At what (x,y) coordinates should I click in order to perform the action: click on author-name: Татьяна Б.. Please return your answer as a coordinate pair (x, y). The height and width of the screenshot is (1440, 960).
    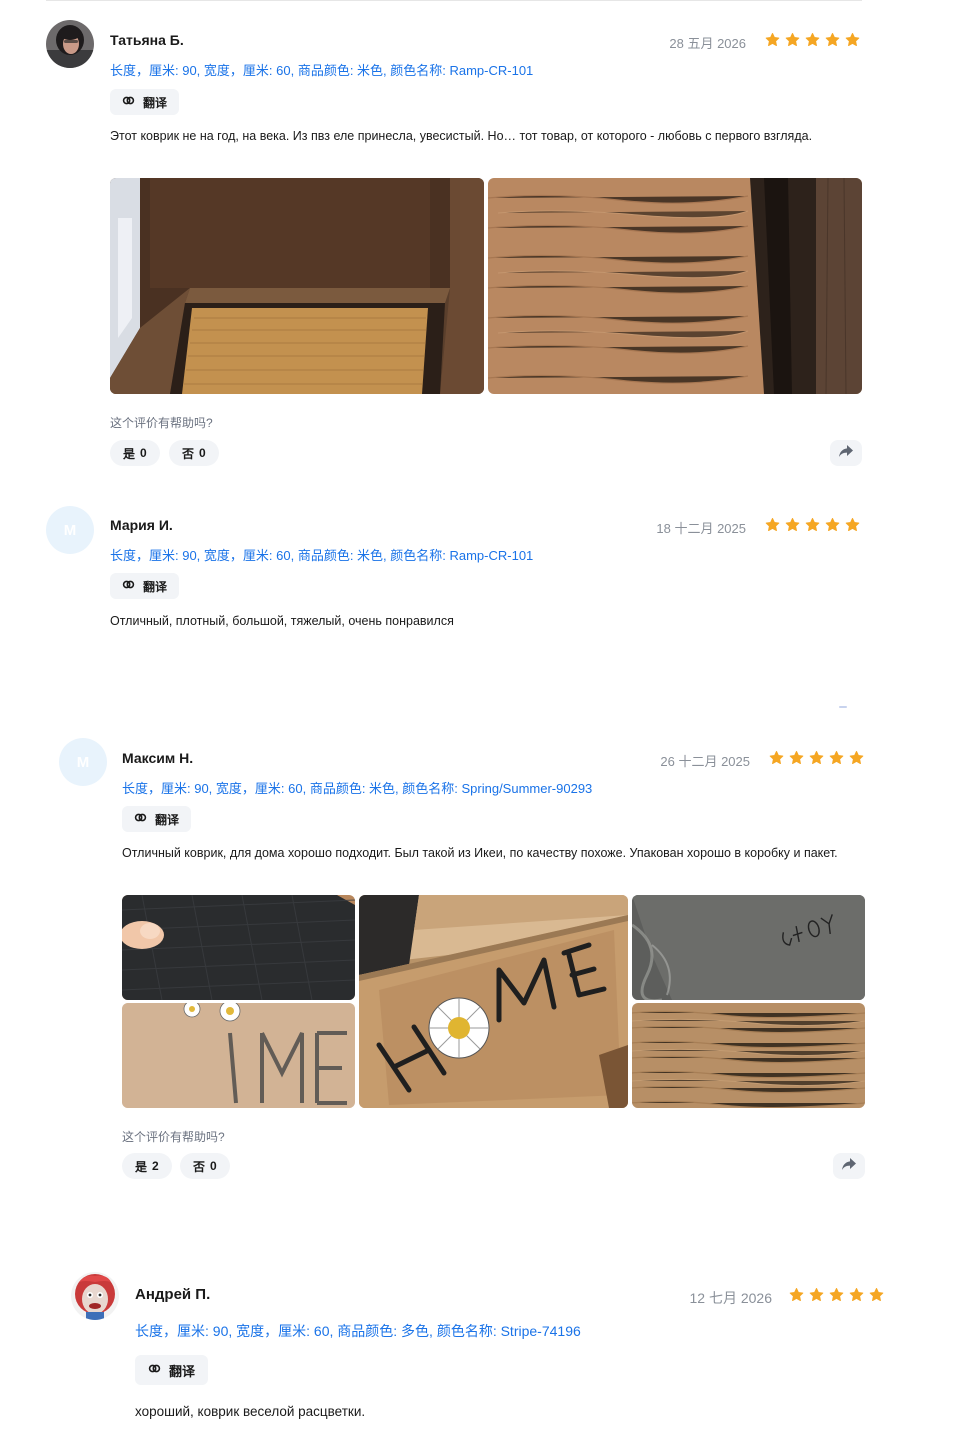
    Looking at the image, I should click on (147, 40).